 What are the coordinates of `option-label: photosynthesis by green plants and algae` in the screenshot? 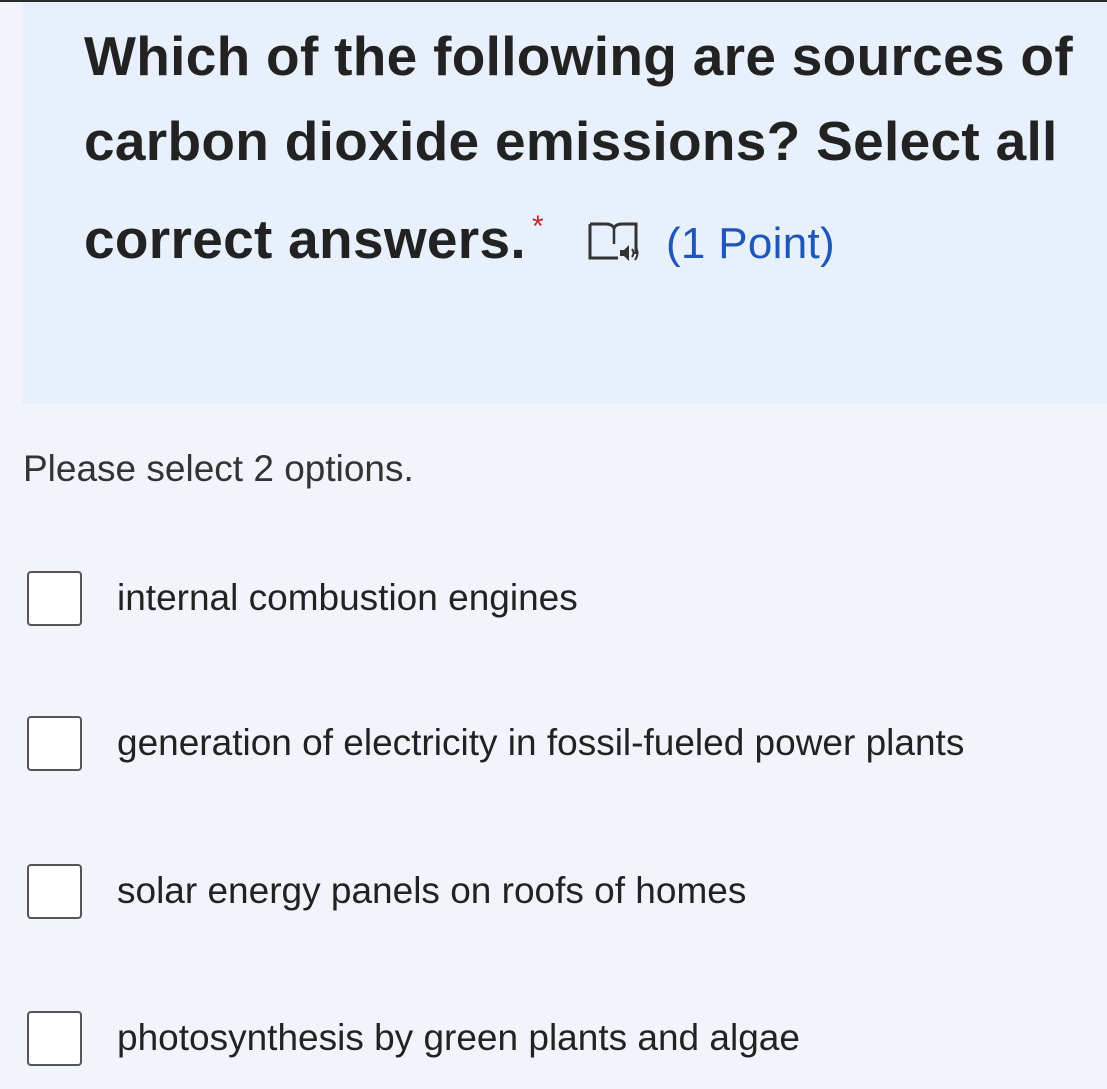 It's located at (458, 1038).